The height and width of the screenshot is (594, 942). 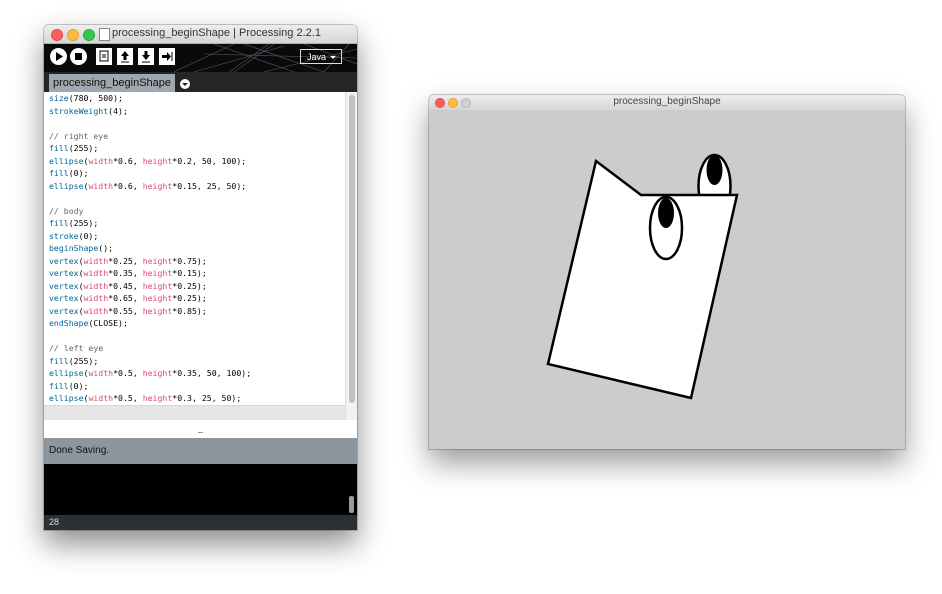 I want to click on export-icon, so click(x=167, y=56).